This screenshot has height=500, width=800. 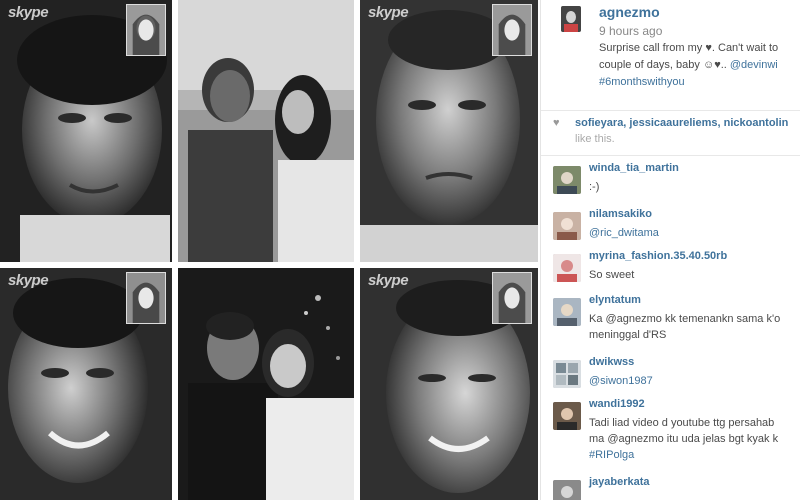 What do you see at coordinates (629, 12) in the screenshot?
I see `owner-username: agnezmo` at bounding box center [629, 12].